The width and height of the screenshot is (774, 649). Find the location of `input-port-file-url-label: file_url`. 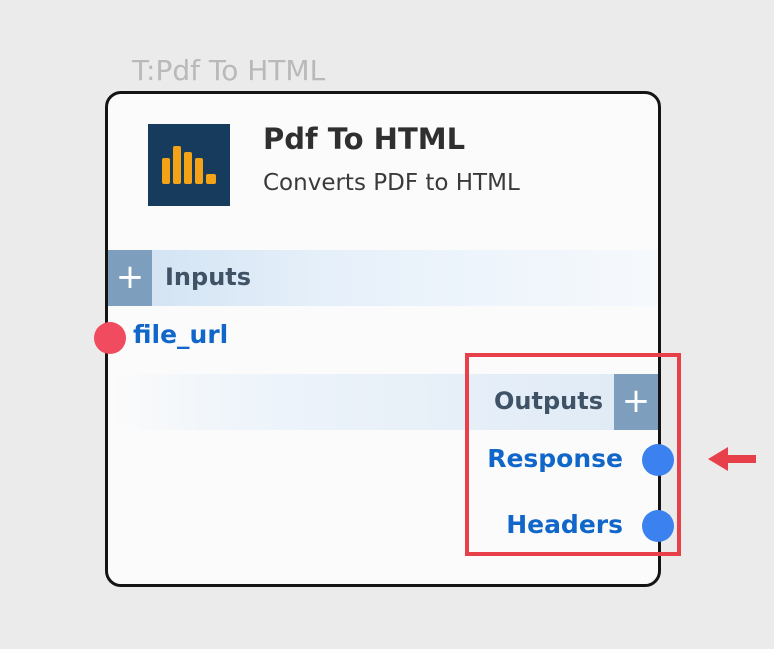

input-port-file-url-label: file_url is located at coordinates (181, 334).